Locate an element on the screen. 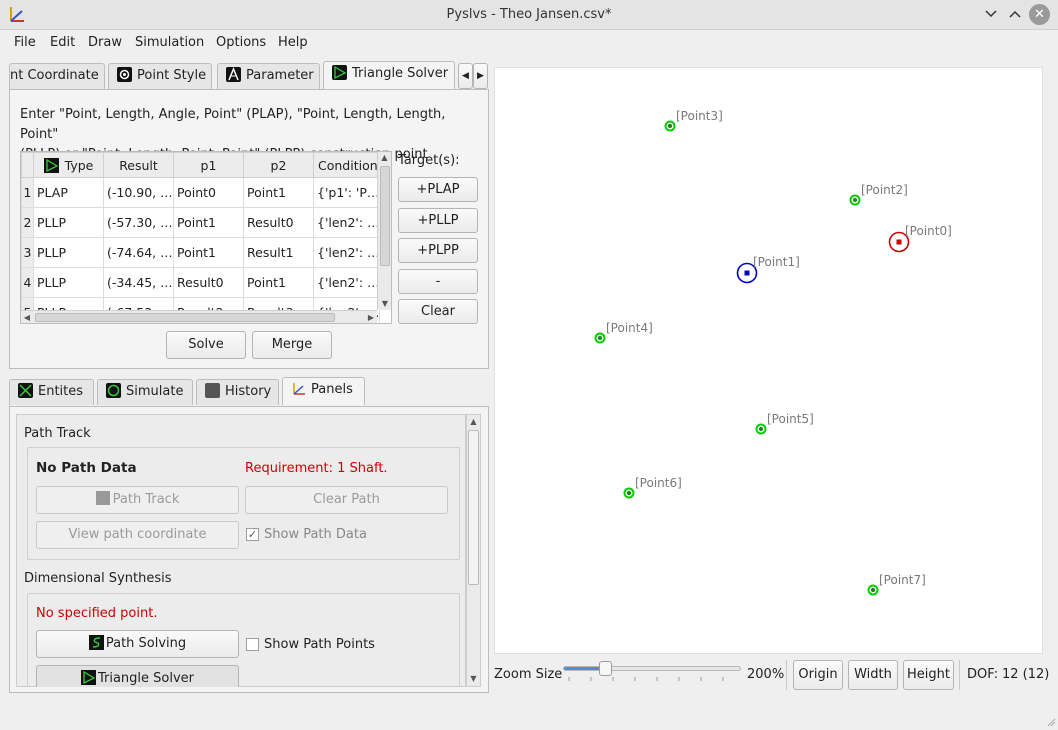  tab-point-style: Point Style is located at coordinates (160, 76).